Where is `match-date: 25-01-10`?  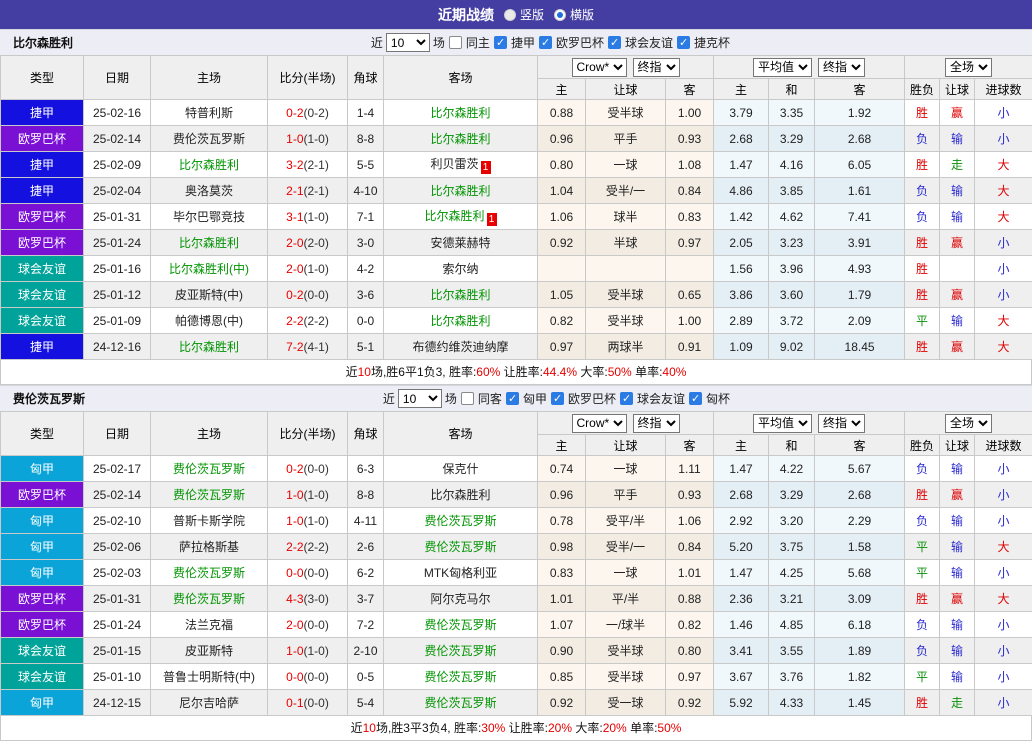
match-date: 25-01-10 is located at coordinates (117, 677).